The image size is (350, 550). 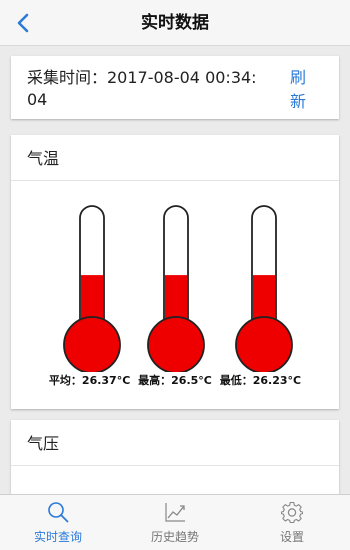 What do you see at coordinates (106, 380) in the screenshot?
I see `stat-average-value: 26.37°C` at bounding box center [106, 380].